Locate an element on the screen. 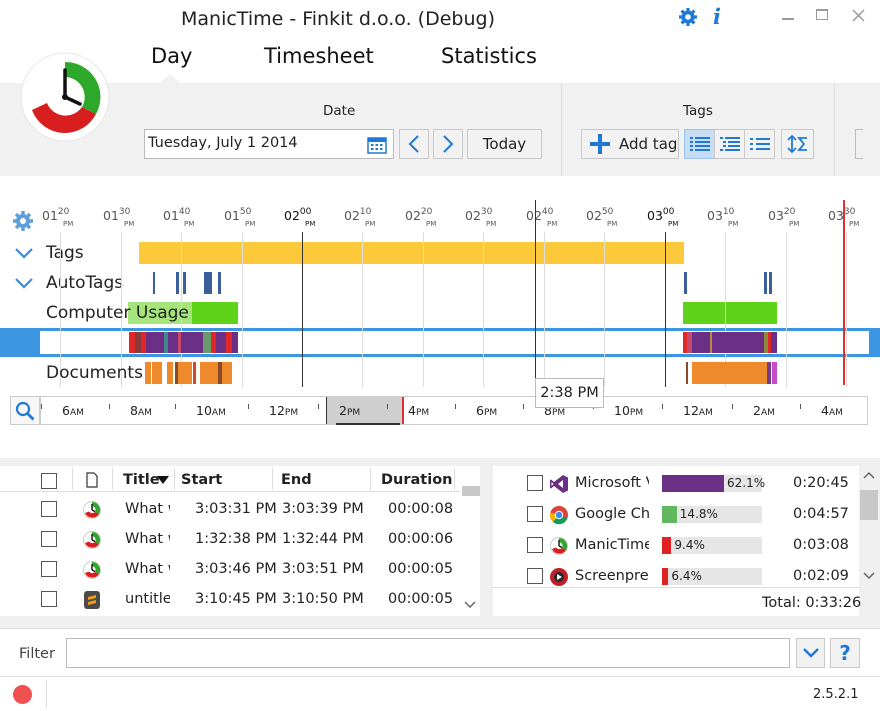  tag-view-compact-button is located at coordinates (759, 144).